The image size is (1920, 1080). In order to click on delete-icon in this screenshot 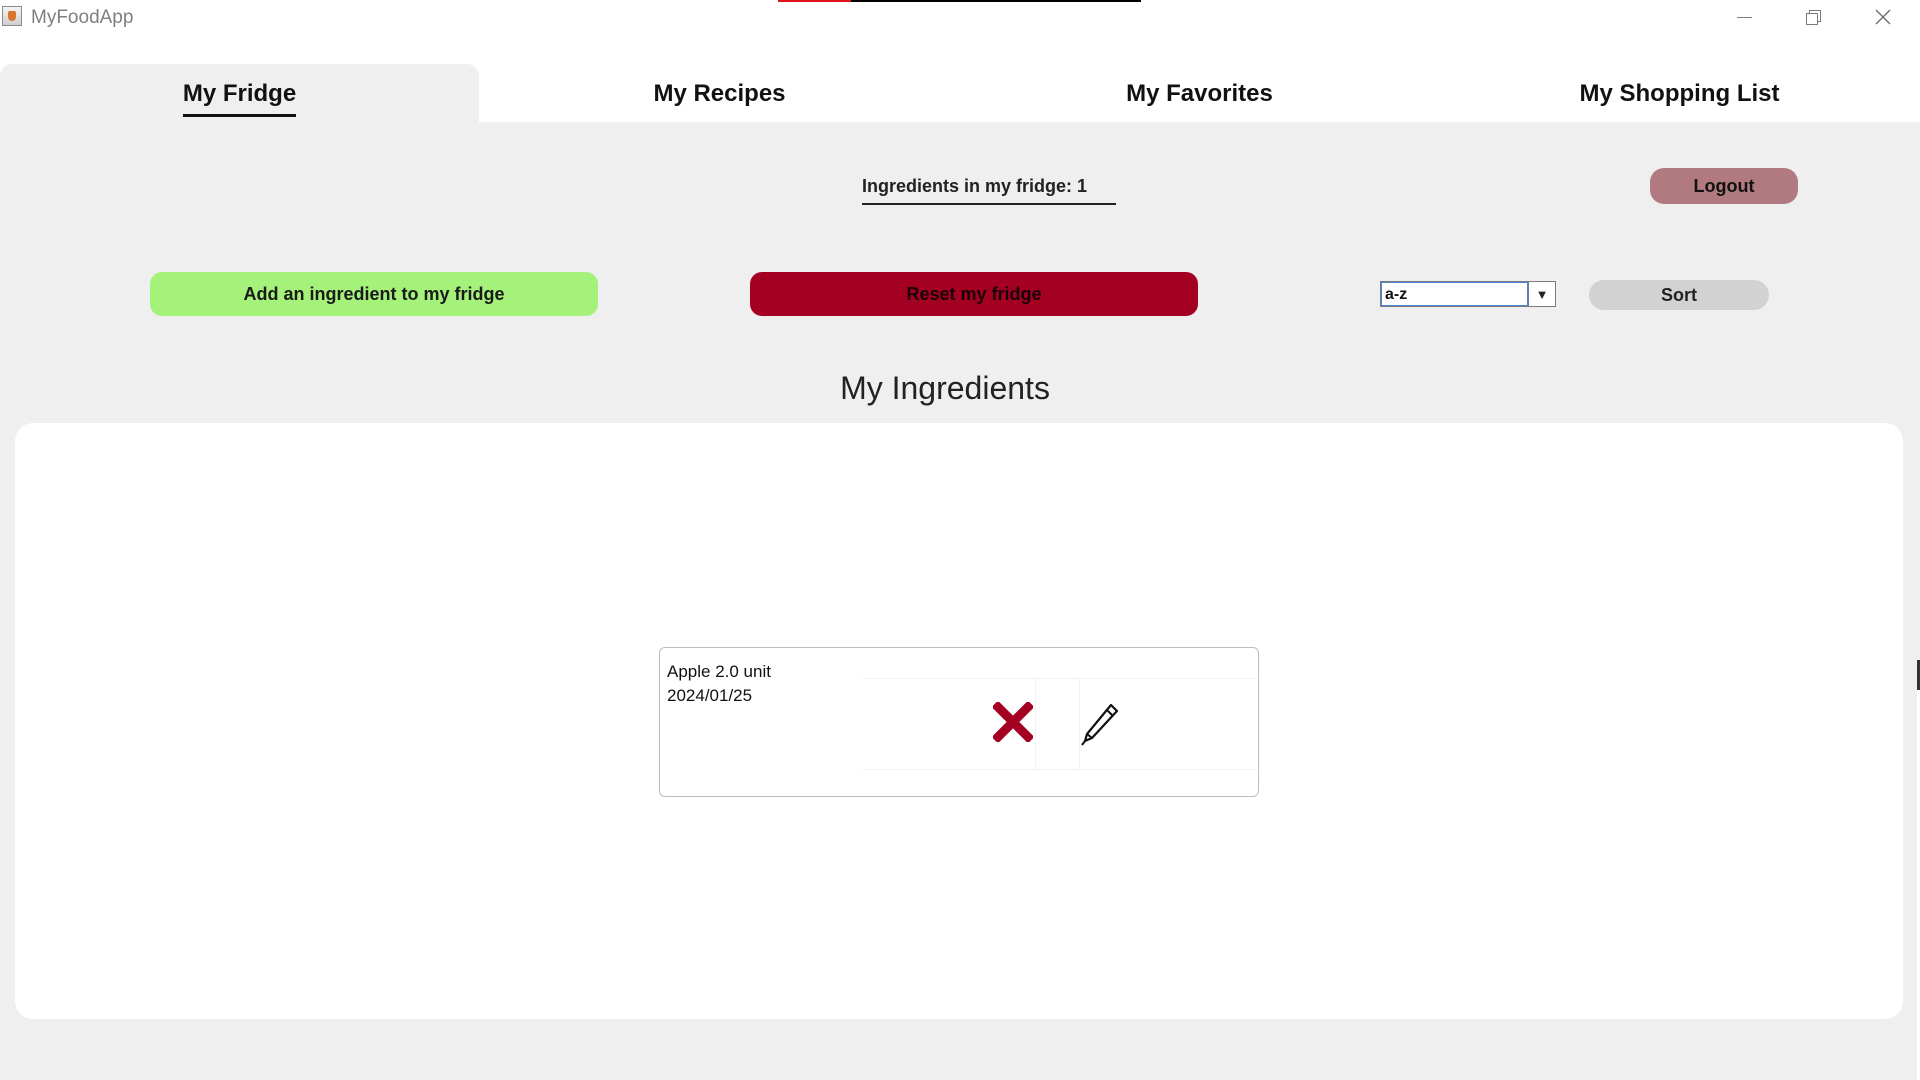, I will do `click(1013, 722)`.